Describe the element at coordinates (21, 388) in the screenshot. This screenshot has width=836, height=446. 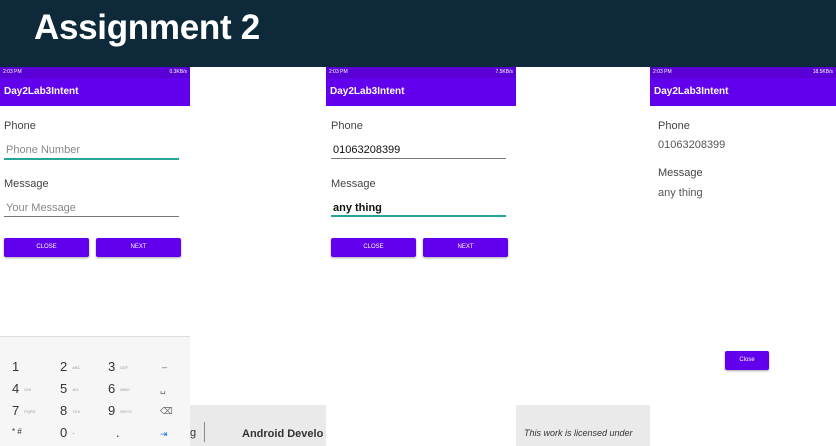
I see `key-4: 4 GHI` at that location.